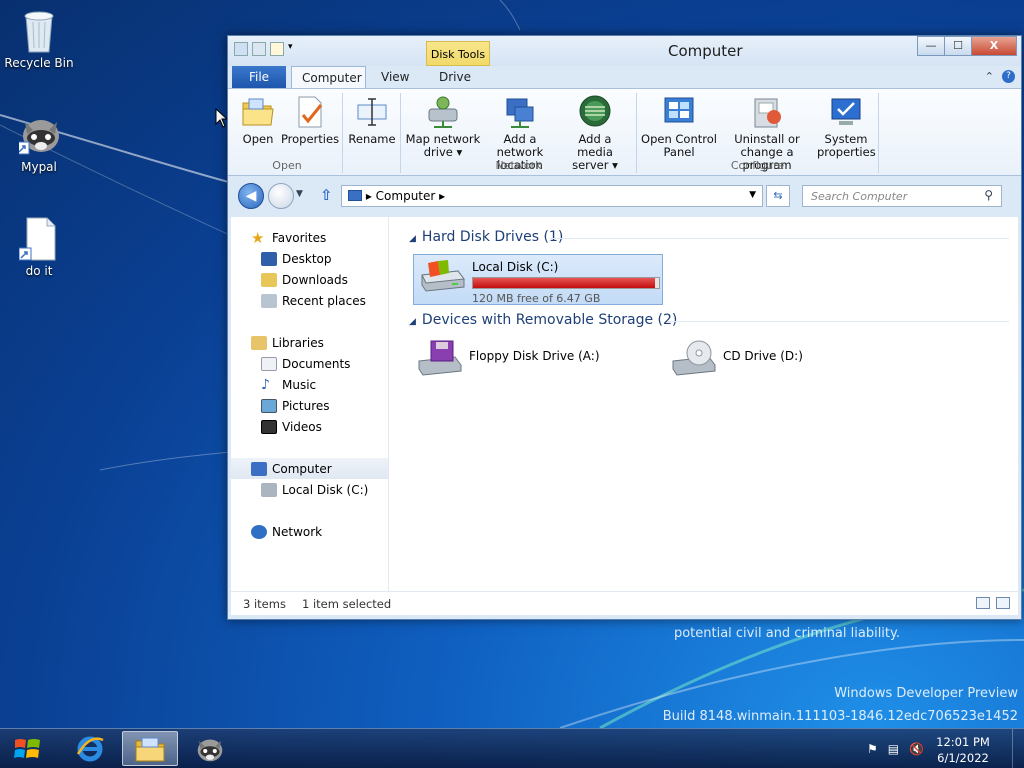 The width and height of the screenshot is (1024, 768). Describe the element at coordinates (39, 247) in the screenshot. I see `desktop-icon-do-it: do it` at that location.